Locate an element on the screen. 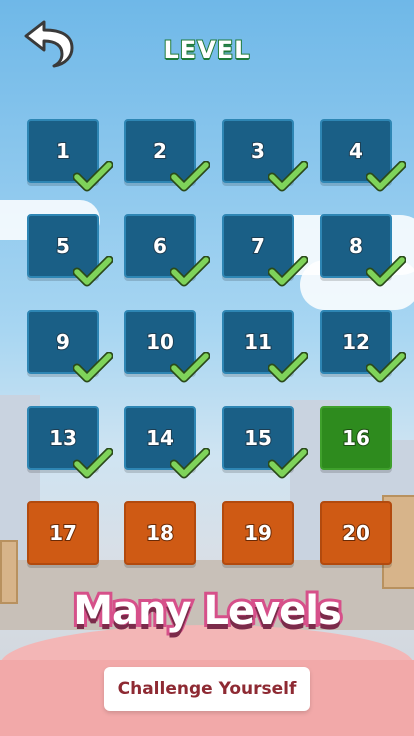  level-tile-20: 20 is located at coordinates (356, 533).